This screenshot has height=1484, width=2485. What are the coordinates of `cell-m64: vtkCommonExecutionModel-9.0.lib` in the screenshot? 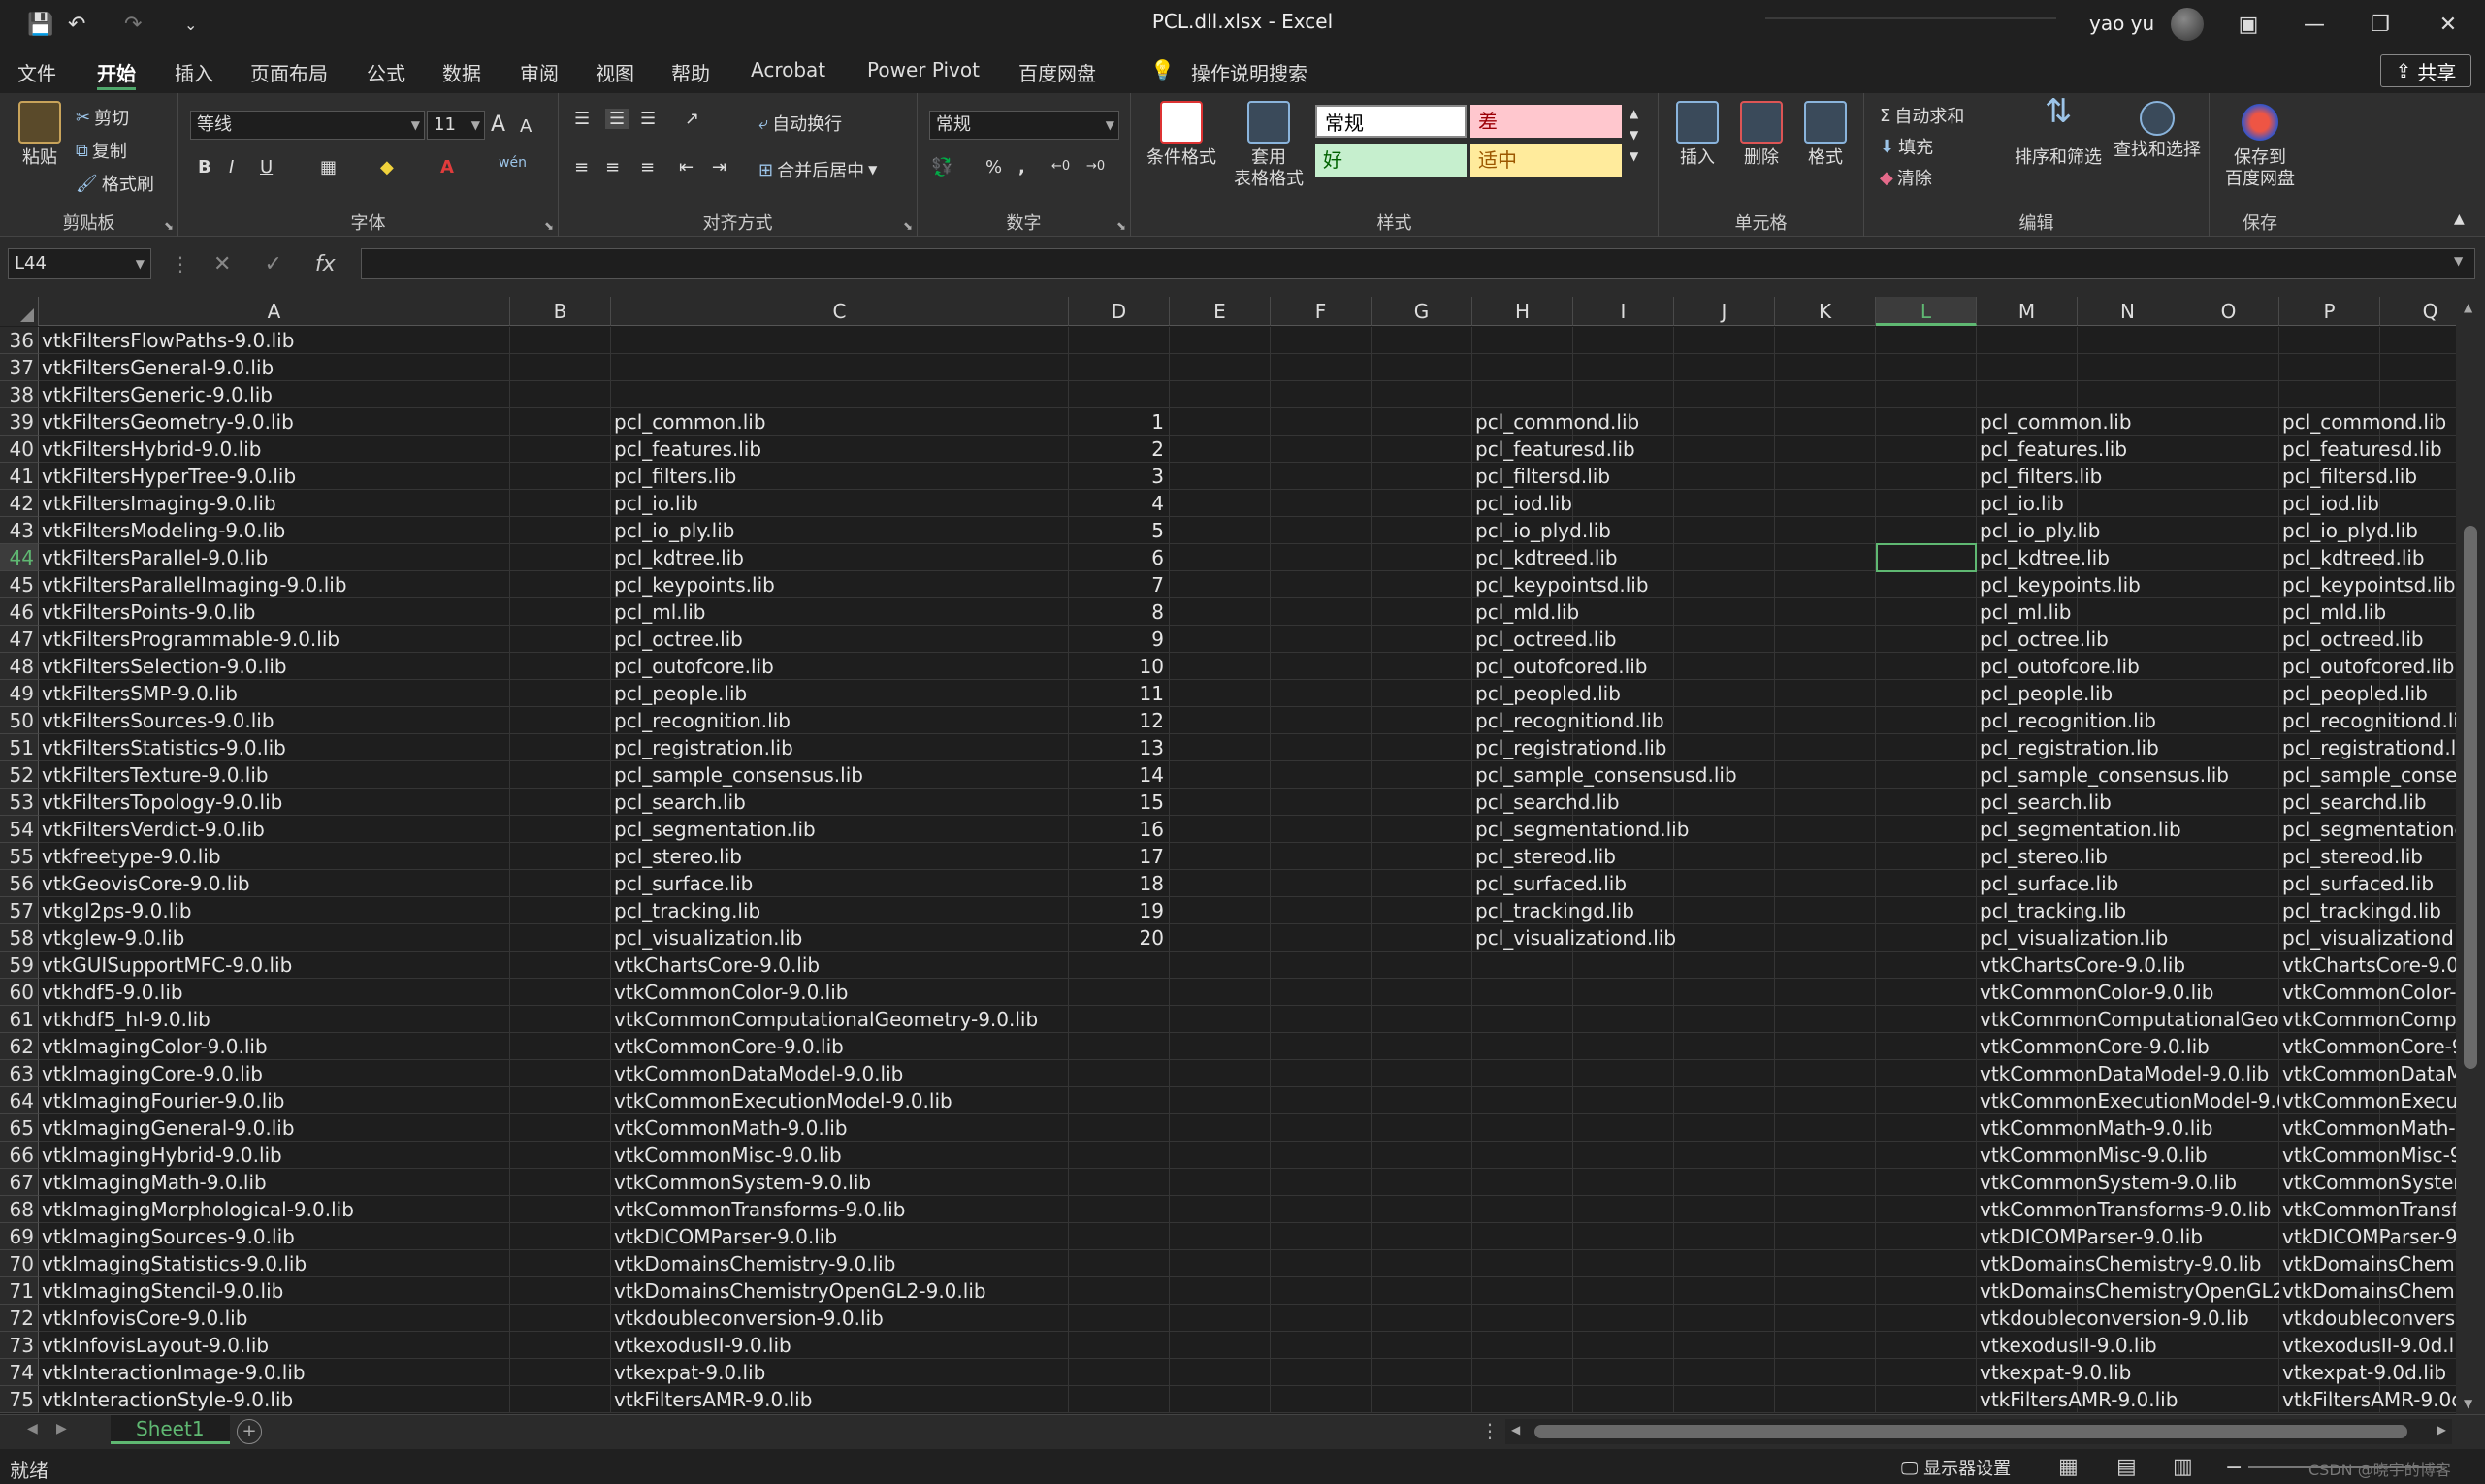 It's located at (2128, 1100).